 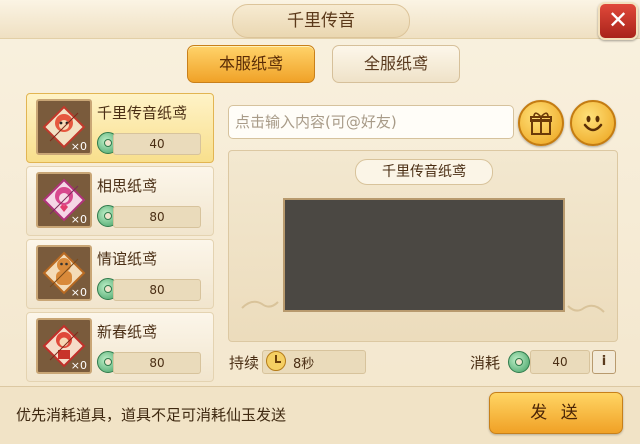 I want to click on close-icon: ✕, so click(x=618, y=20).